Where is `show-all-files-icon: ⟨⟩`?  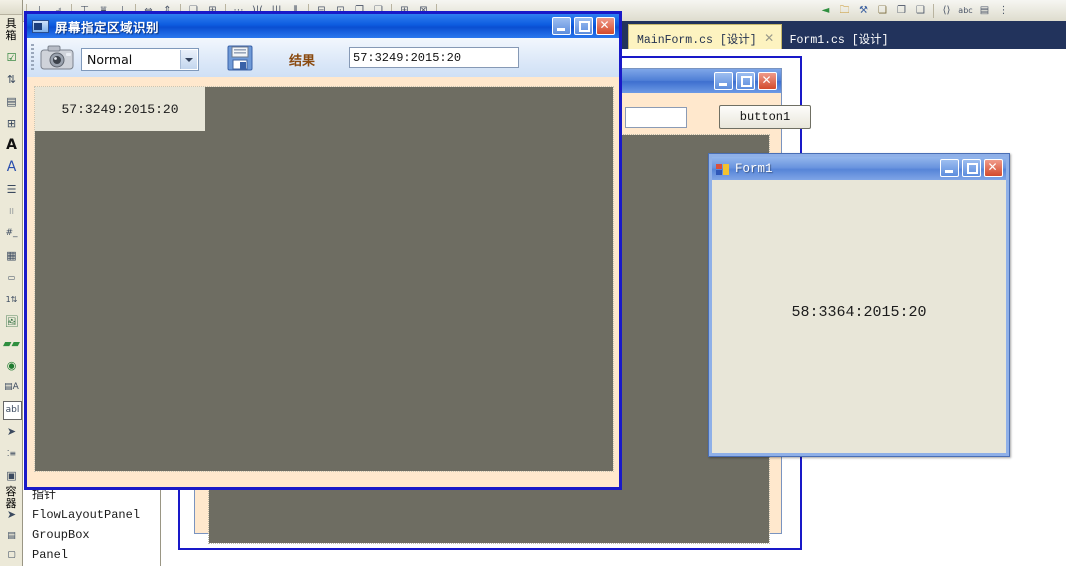
show-all-files-icon: ⟨⟩ is located at coordinates (946, 10).